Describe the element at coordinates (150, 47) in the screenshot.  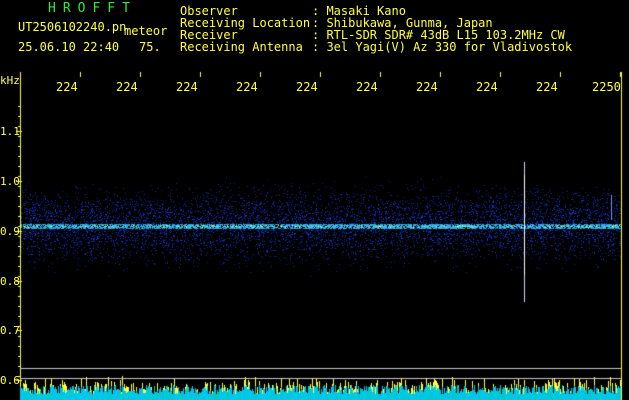
I see `meteor-count: 75.` at that location.